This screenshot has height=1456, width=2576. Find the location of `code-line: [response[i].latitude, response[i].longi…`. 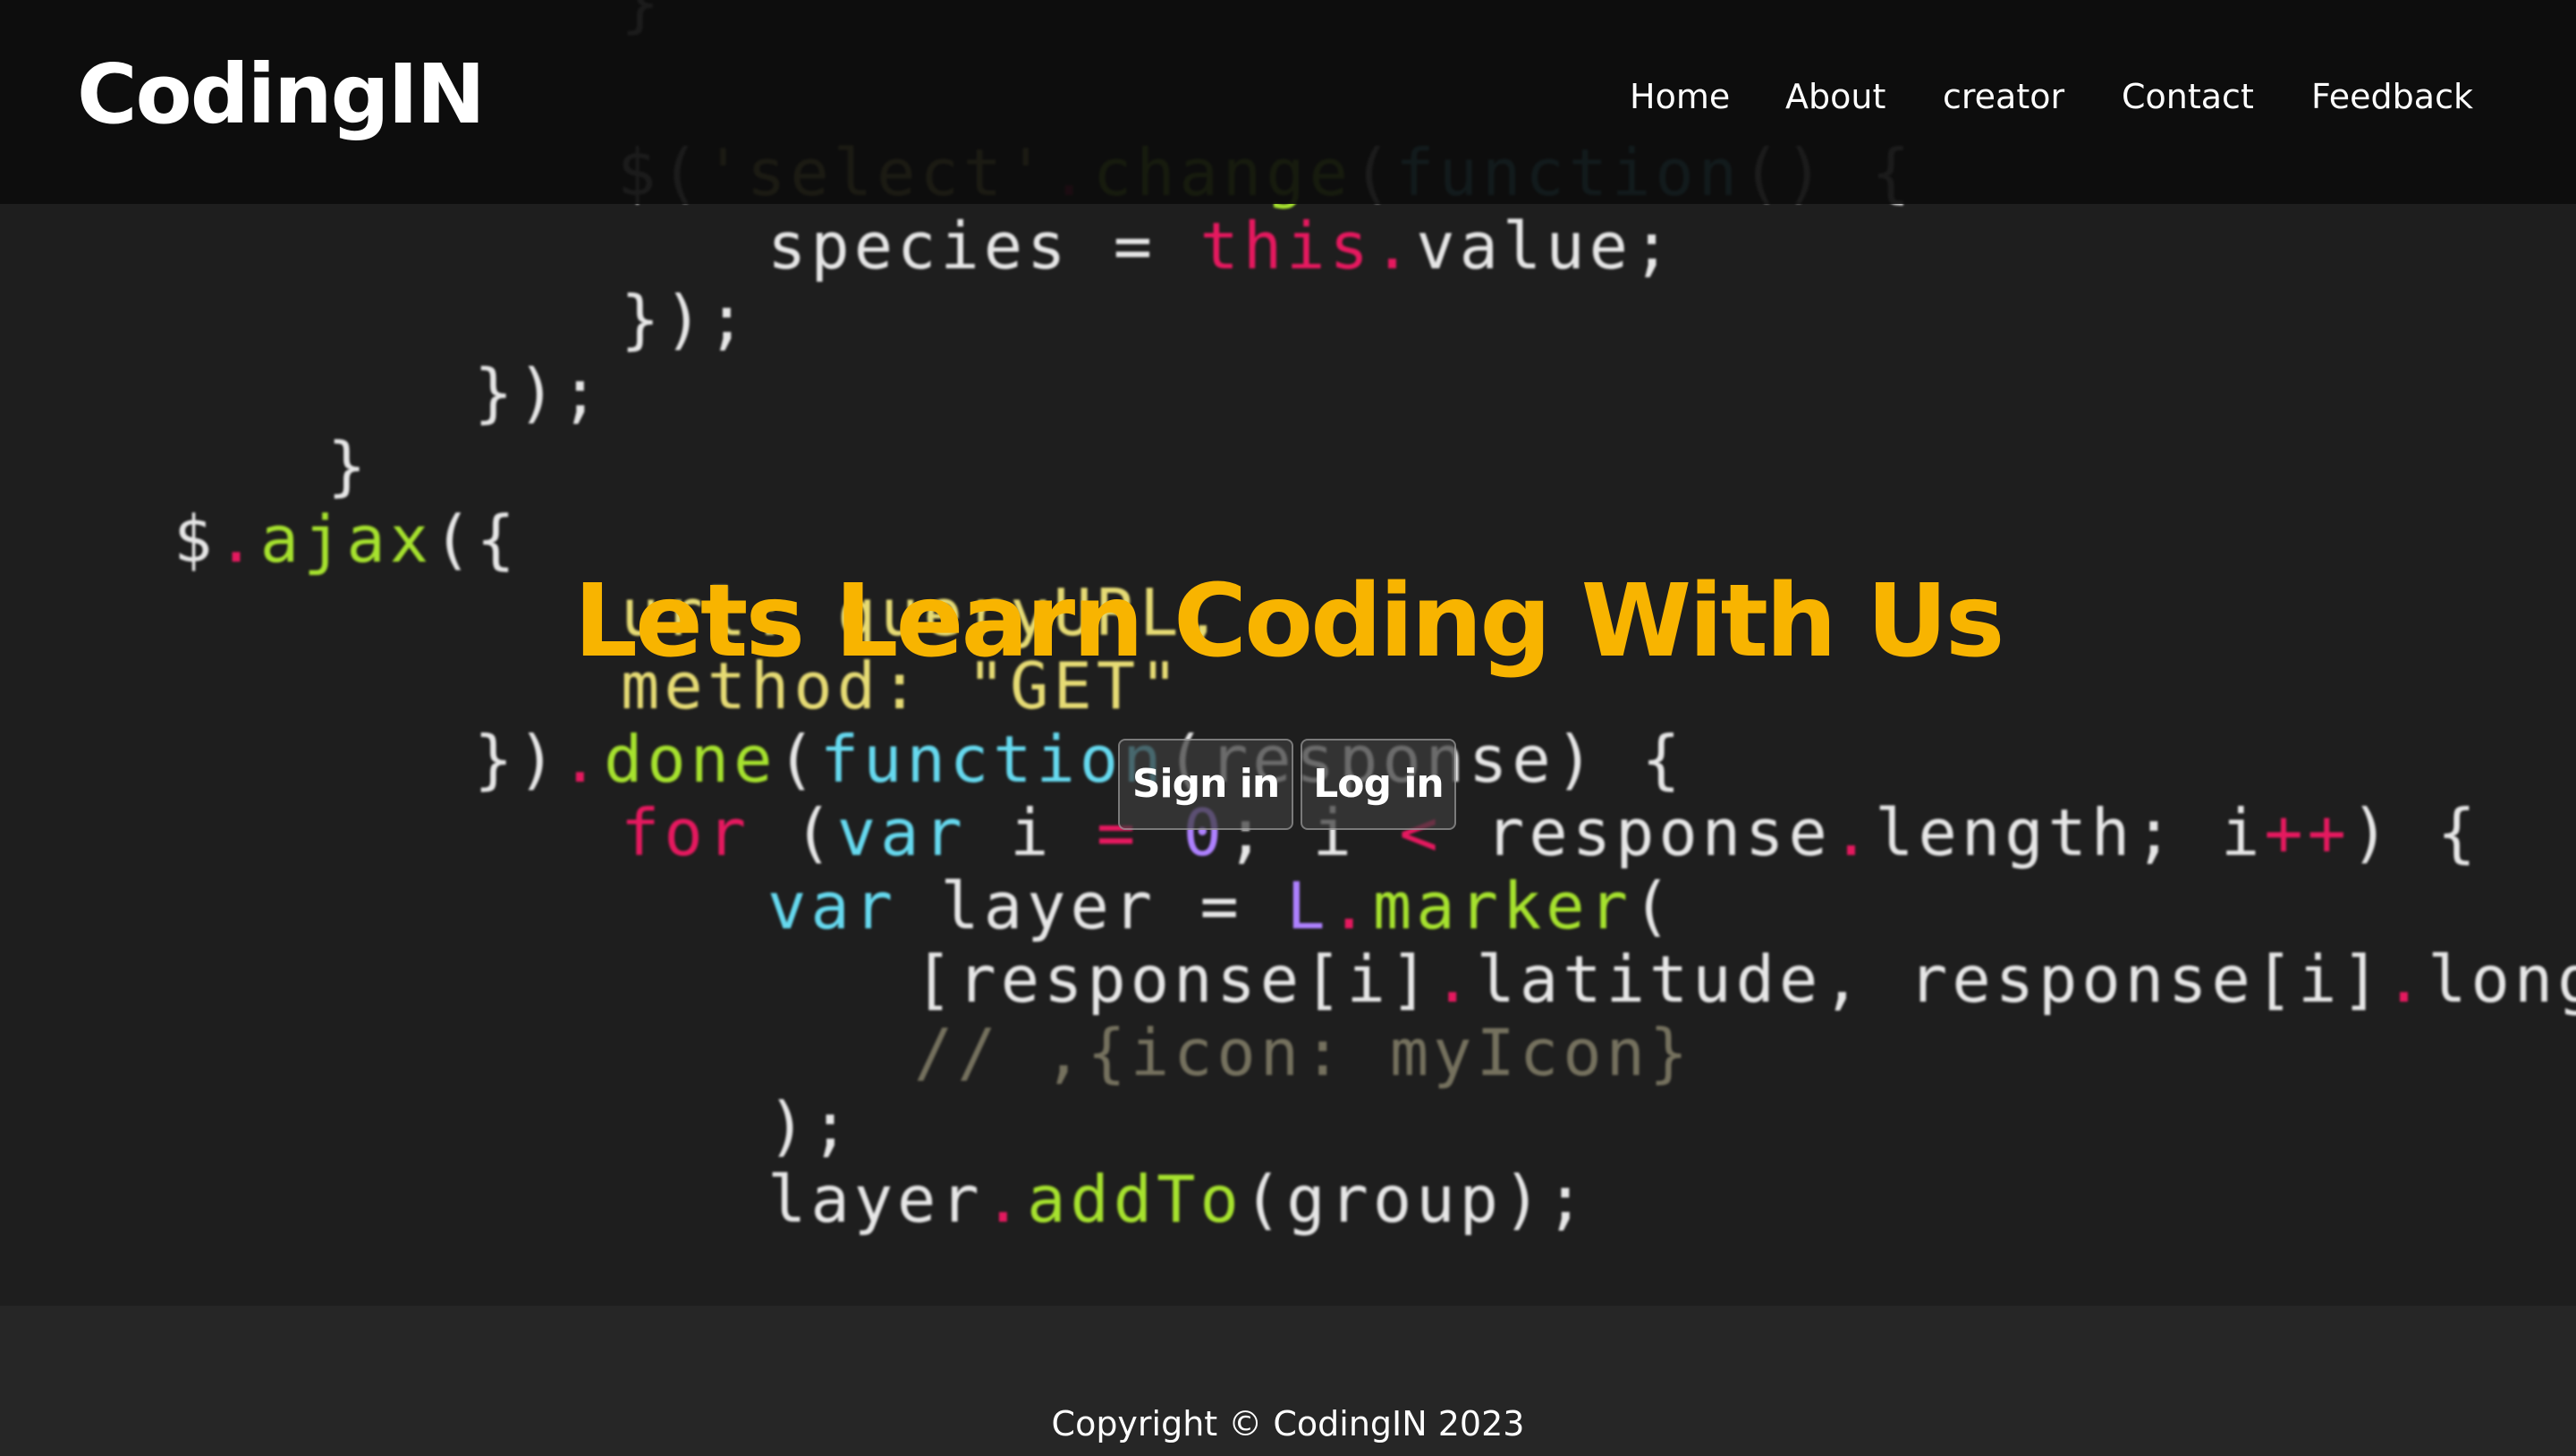

code-line: [response[i].latitude, response[i].longi… is located at coordinates (1745, 980).